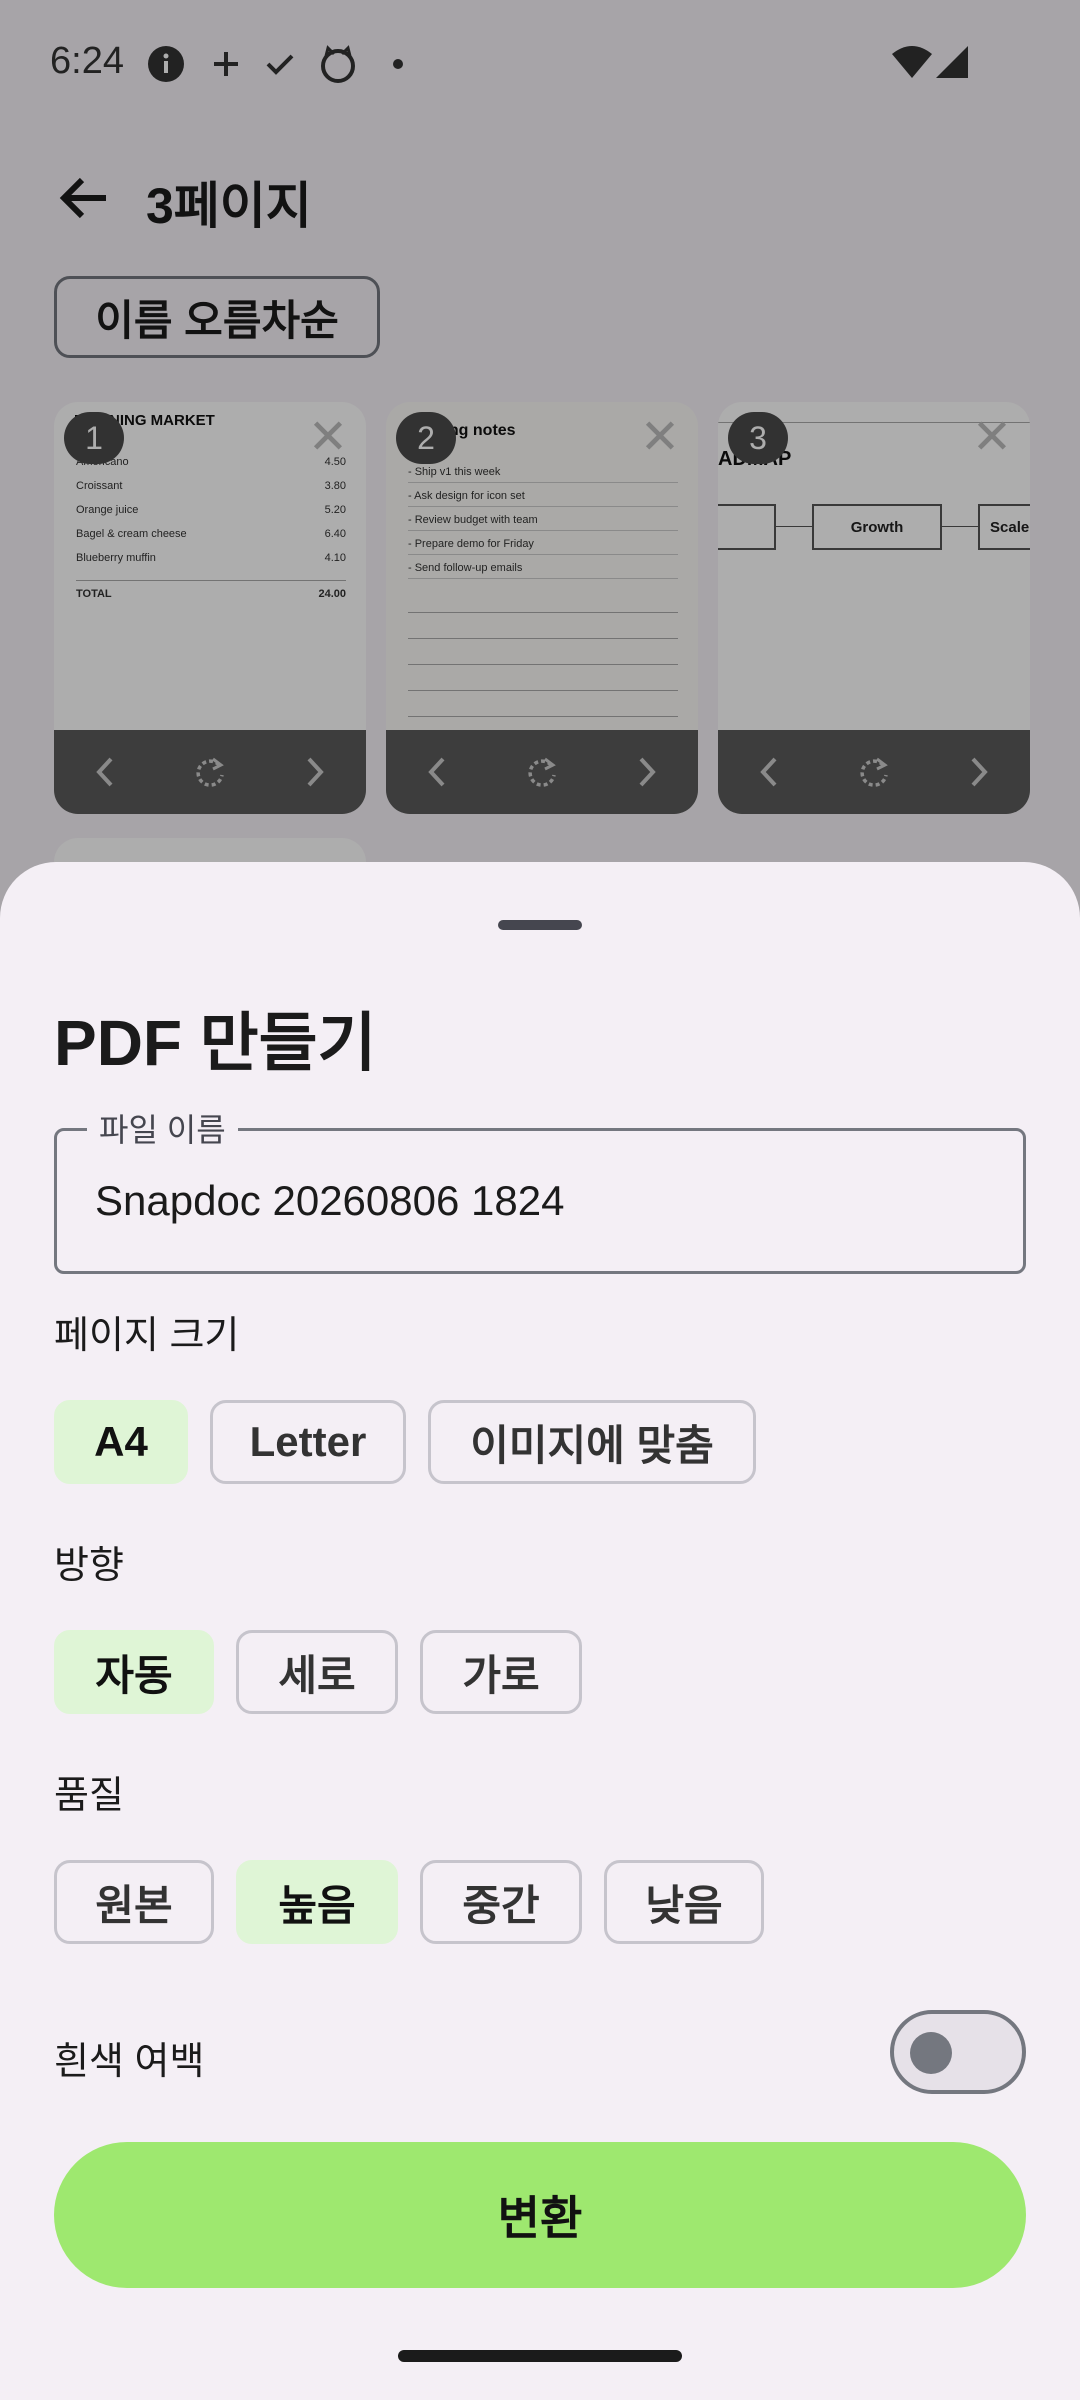 The width and height of the screenshot is (1080, 2400). Describe the element at coordinates (308, 1442) in the screenshot. I see `page-size-chip-letter: Letter` at that location.